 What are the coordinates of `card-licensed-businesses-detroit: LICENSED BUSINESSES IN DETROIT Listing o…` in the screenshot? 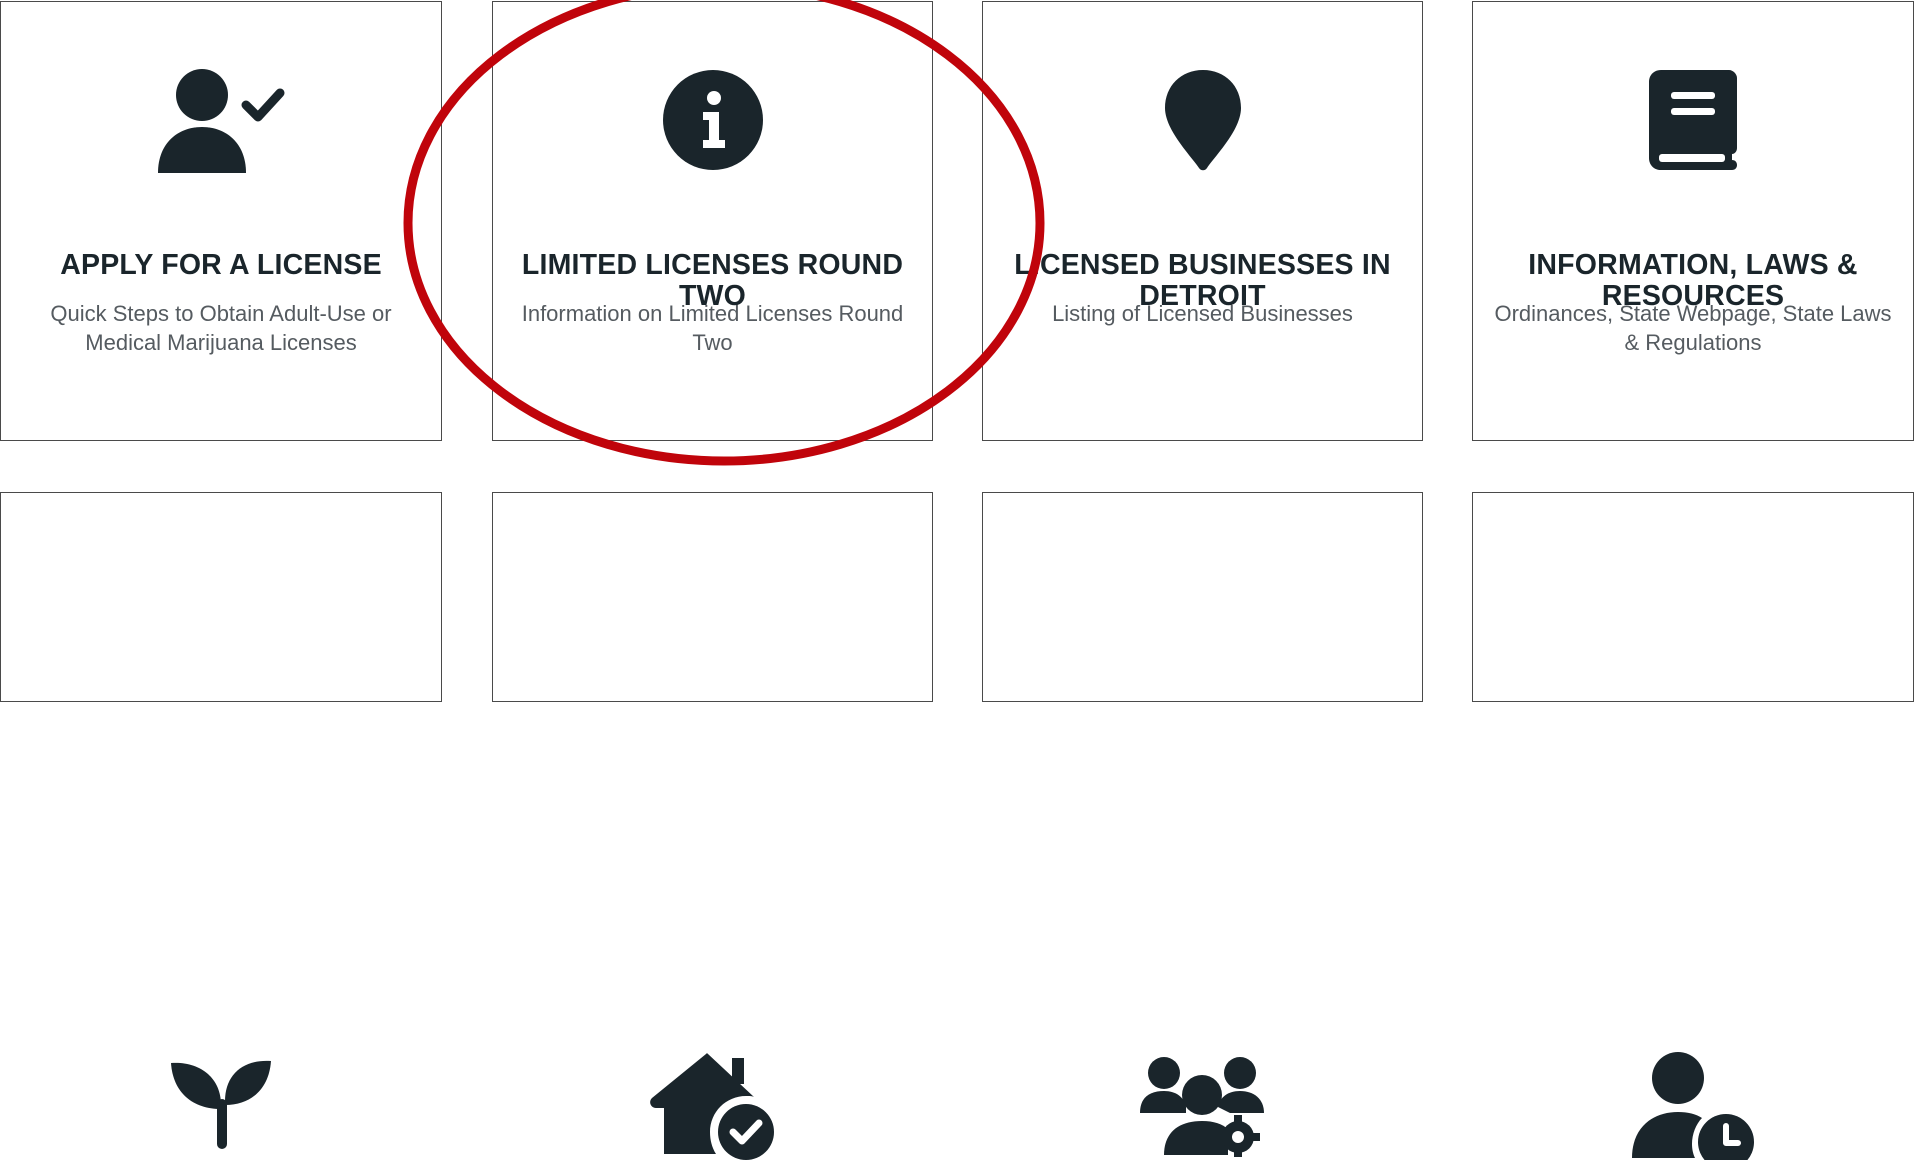 It's located at (1202, 221).